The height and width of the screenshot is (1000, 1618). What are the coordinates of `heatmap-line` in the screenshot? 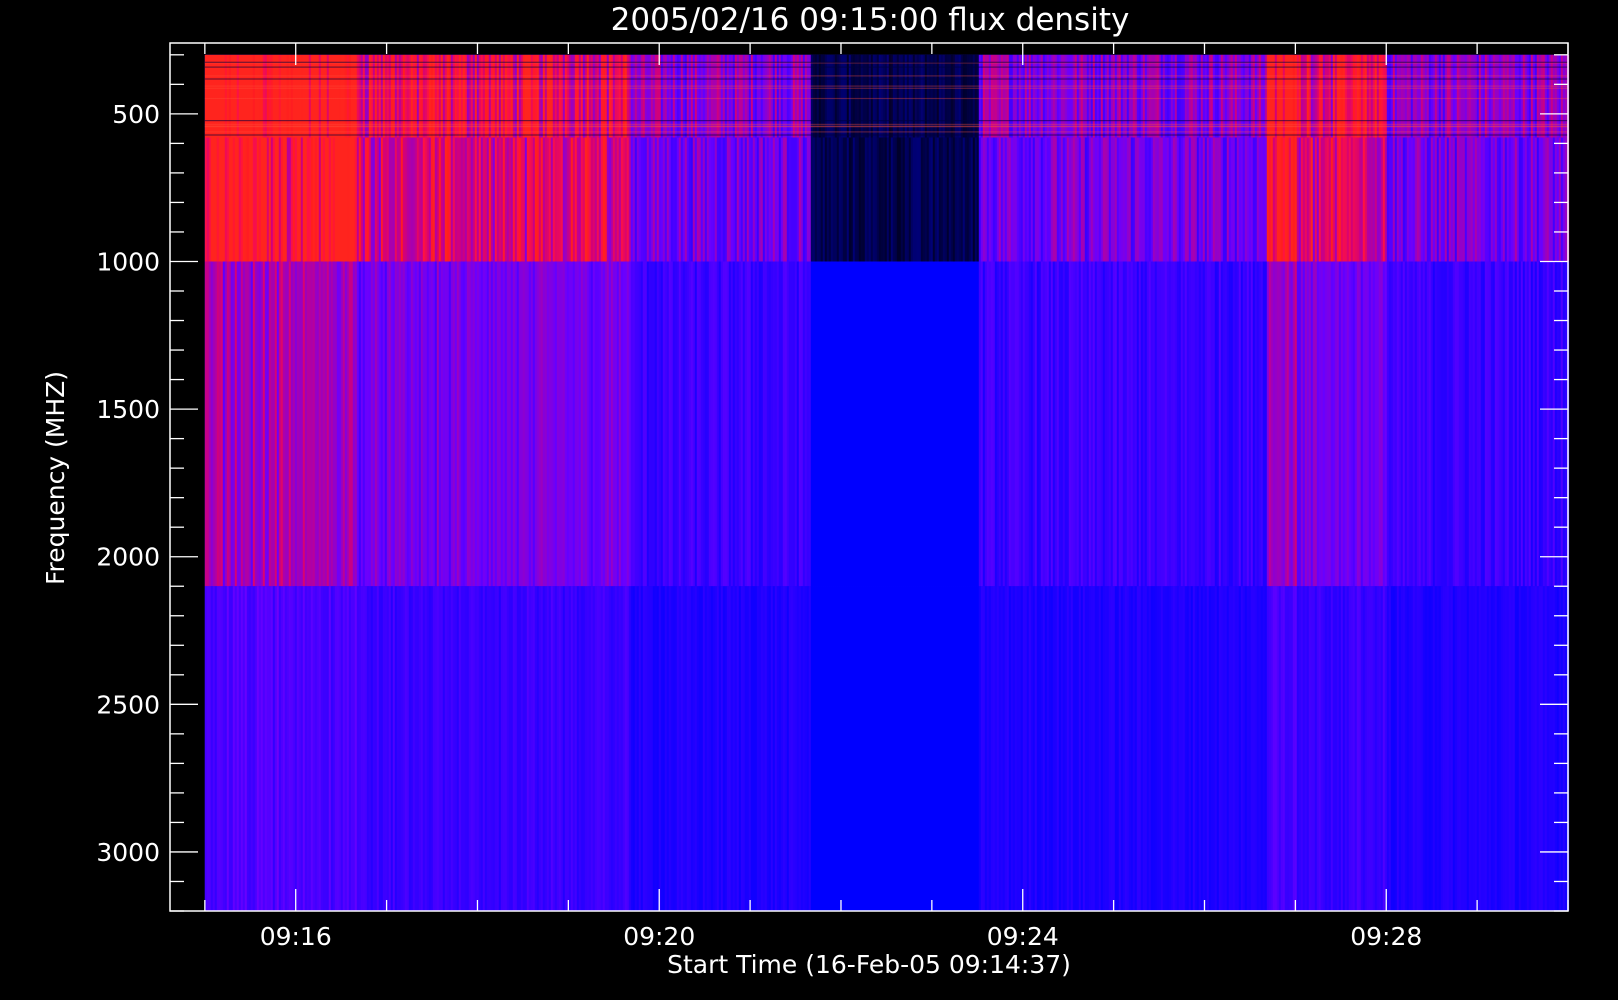 It's located at (886, 88).